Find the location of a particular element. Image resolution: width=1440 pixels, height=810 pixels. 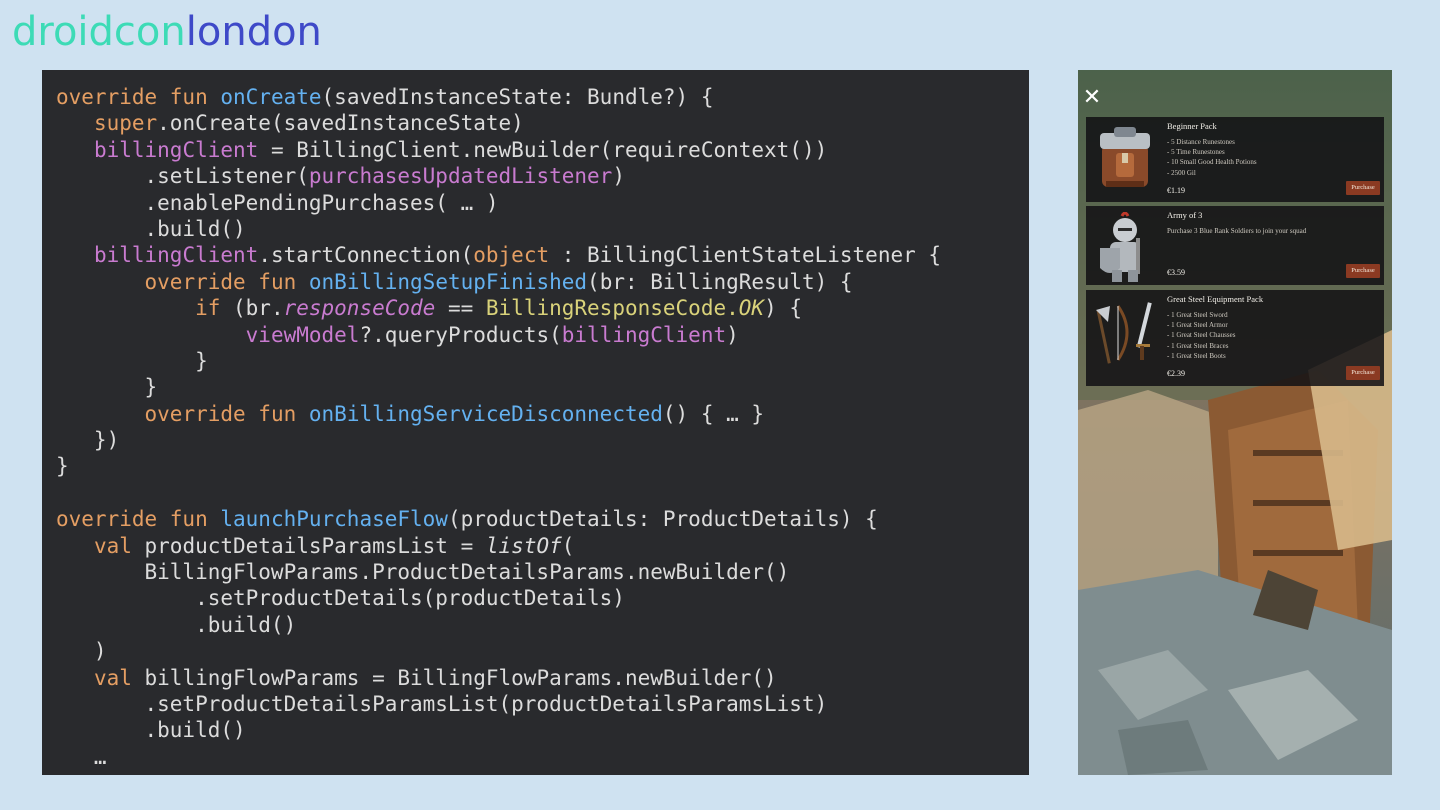

code-token: listOf is located at coordinates (523, 545).